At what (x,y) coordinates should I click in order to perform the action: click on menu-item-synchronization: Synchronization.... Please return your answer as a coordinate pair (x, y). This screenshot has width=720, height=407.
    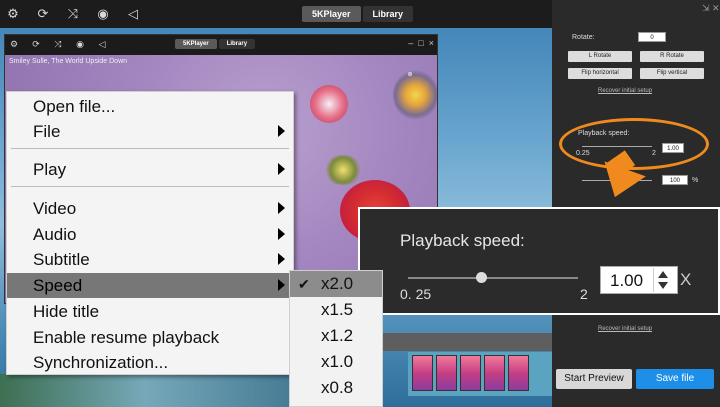
    Looking at the image, I should click on (150, 362).